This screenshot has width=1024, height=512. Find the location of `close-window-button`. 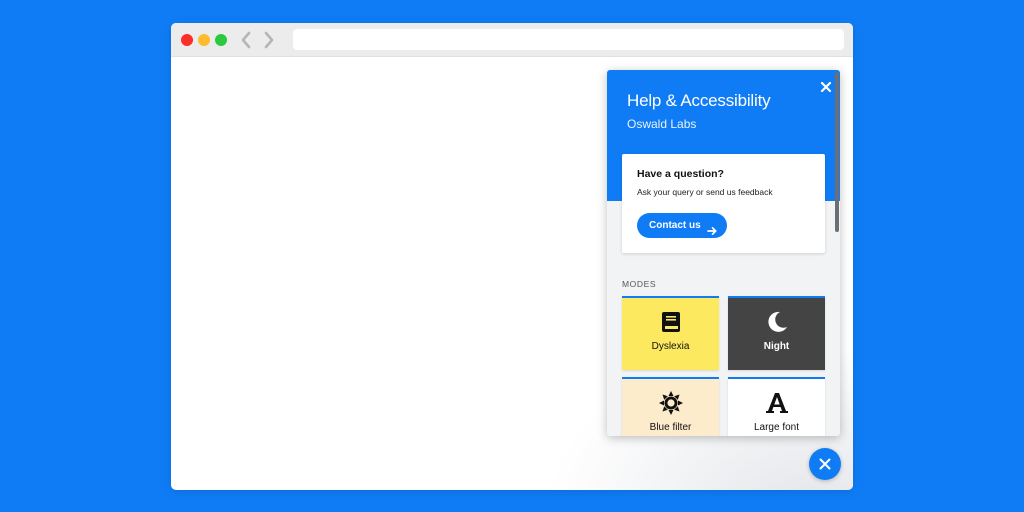

close-window-button is located at coordinates (187, 40).